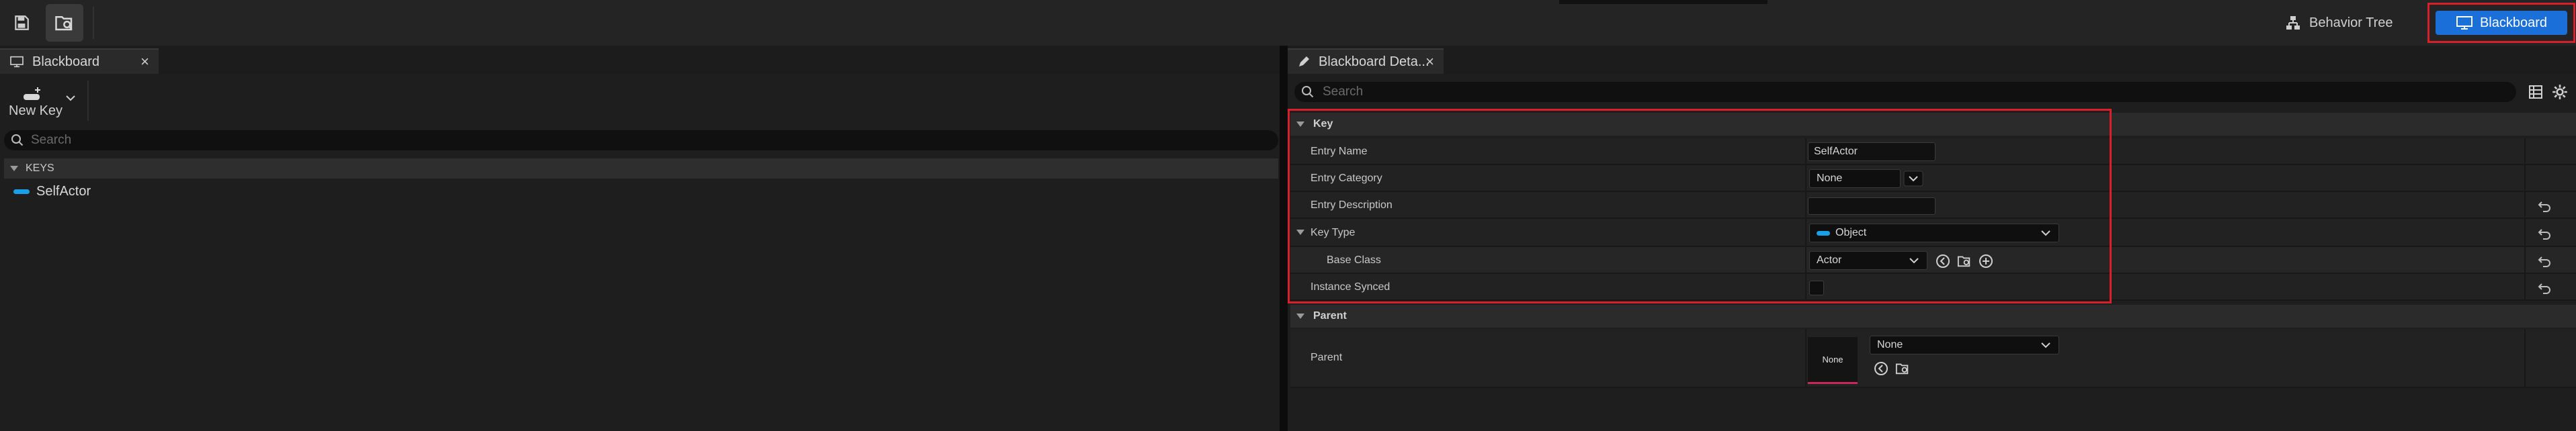 The height and width of the screenshot is (431, 2576). What do you see at coordinates (1986, 261) in the screenshot?
I see `add-icon` at bounding box center [1986, 261].